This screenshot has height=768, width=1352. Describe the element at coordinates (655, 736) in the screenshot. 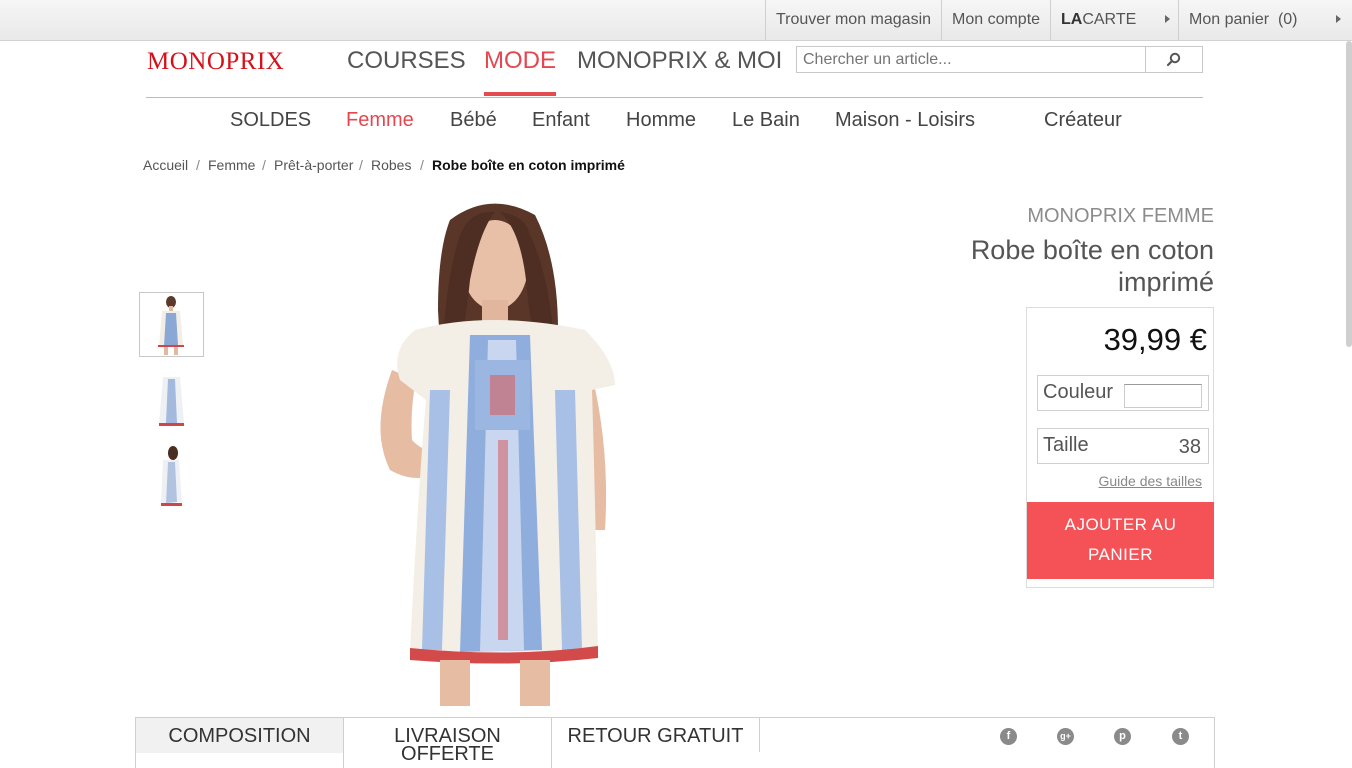

I see `tab-retour-label: RETOUR GRATUIT` at that location.